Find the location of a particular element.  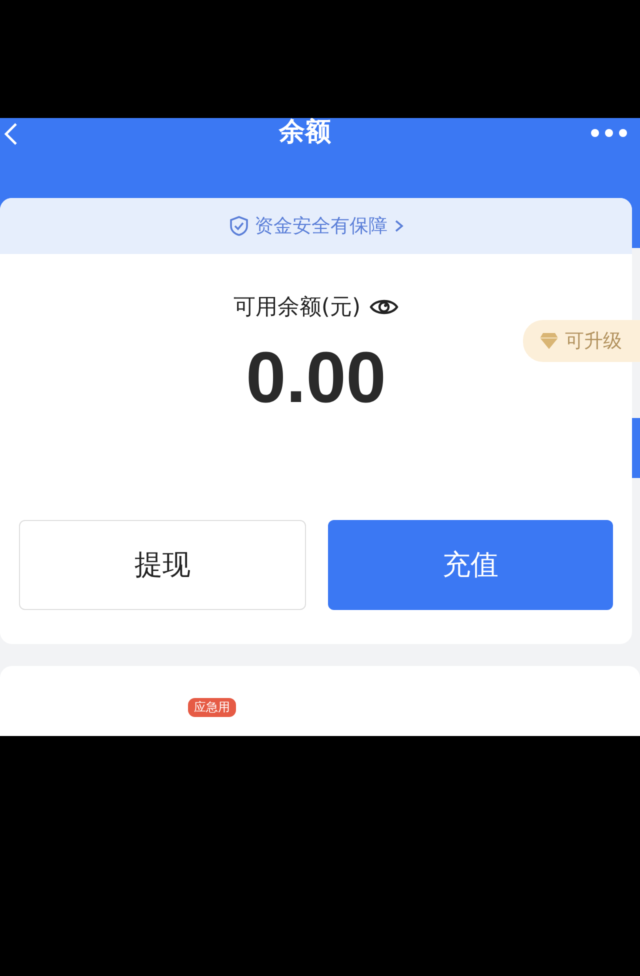

recharge-button: 充值 is located at coordinates (470, 565).